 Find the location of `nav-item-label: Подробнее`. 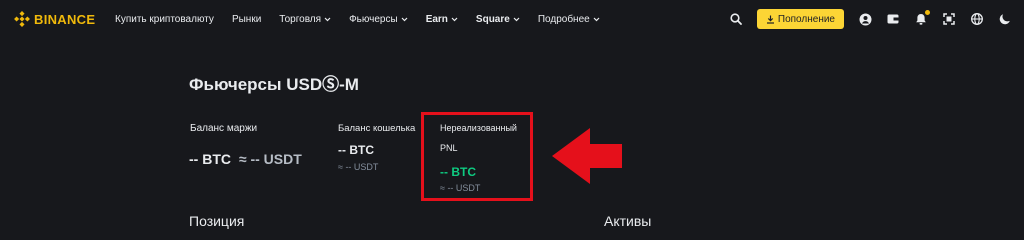

nav-item-label: Подробнее is located at coordinates (563, 19).